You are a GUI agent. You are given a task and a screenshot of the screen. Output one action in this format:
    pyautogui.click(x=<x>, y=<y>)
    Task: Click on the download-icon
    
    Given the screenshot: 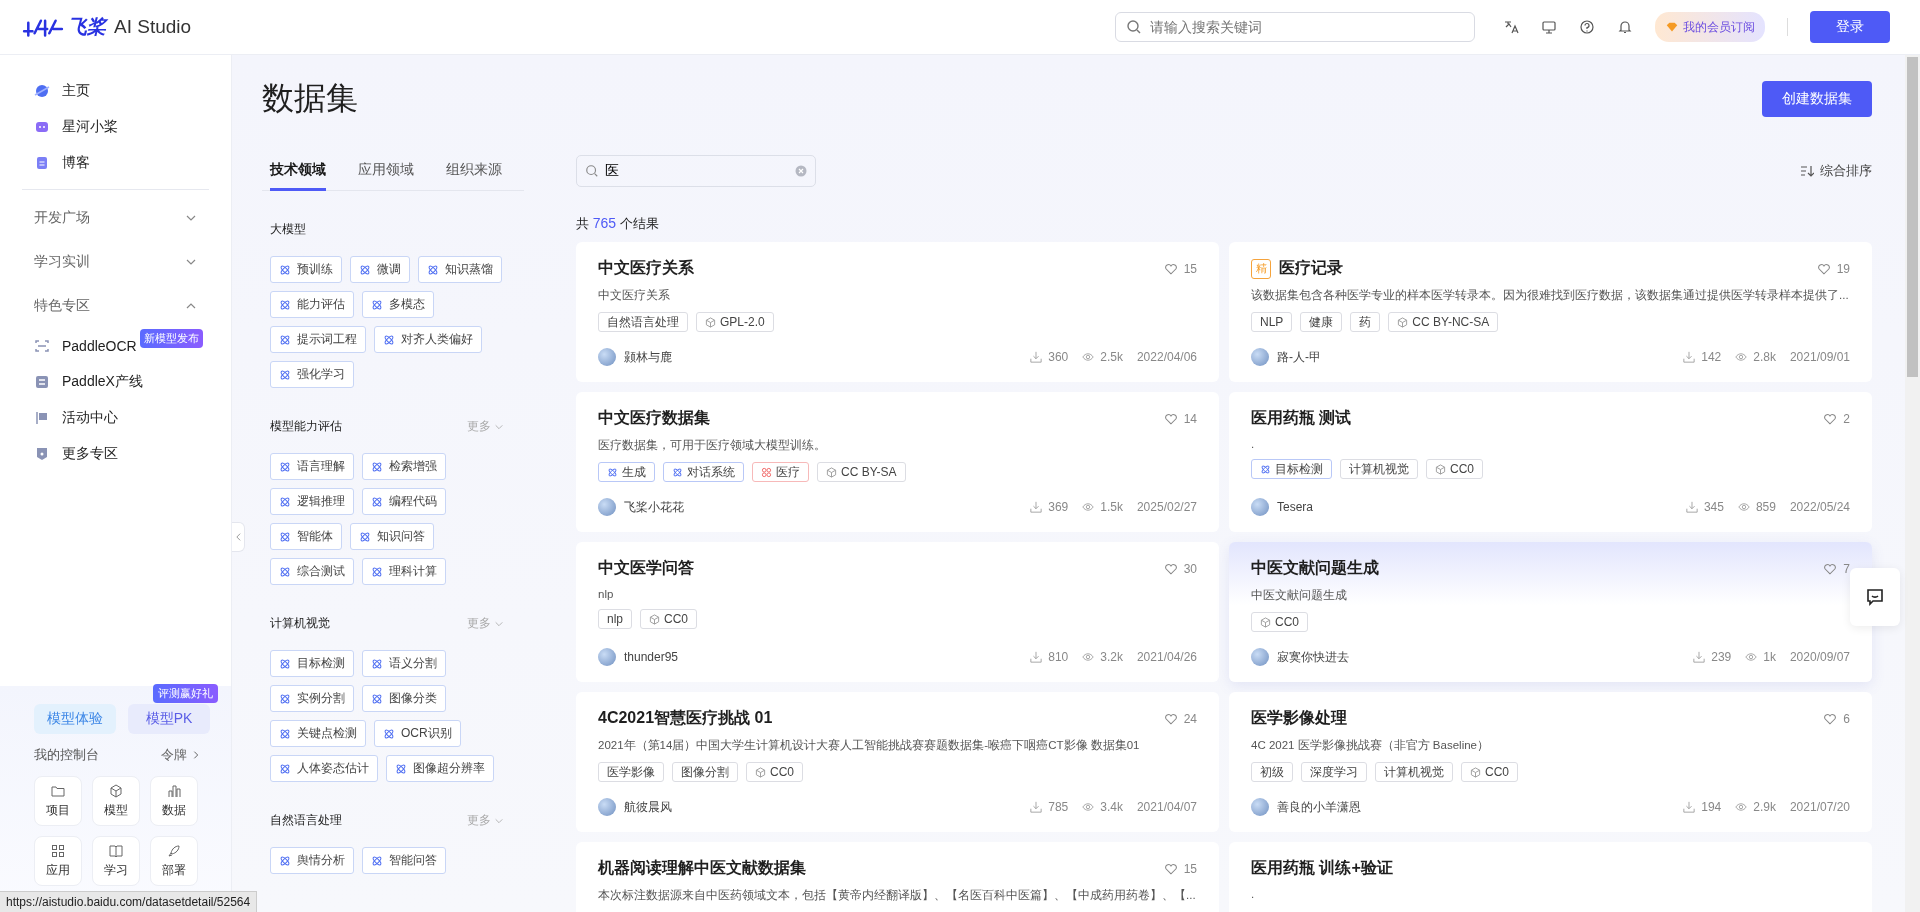 What is the action you would take?
    pyautogui.click(x=1036, y=507)
    